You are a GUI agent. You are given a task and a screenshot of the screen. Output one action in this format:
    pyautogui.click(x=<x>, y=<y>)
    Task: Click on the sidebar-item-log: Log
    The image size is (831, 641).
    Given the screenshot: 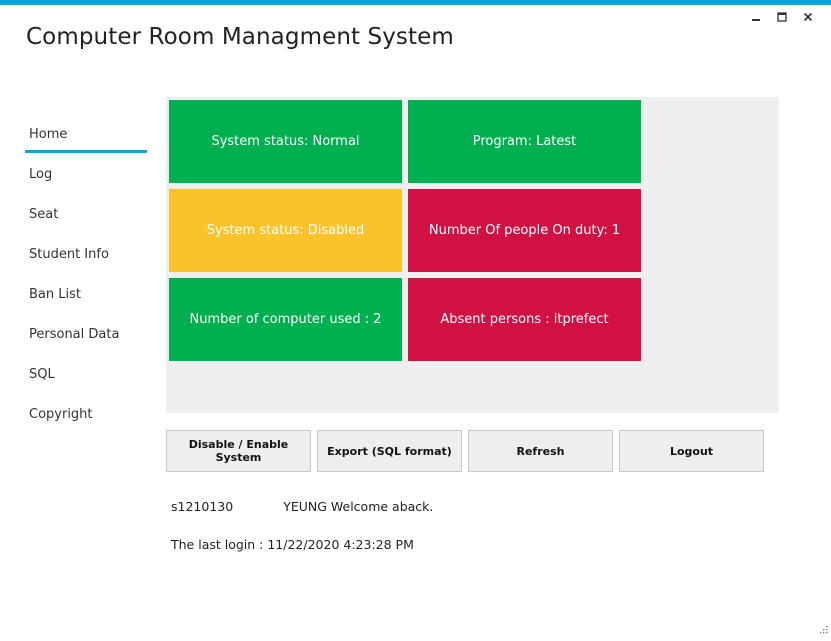 What is the action you would take?
    pyautogui.click(x=86, y=174)
    